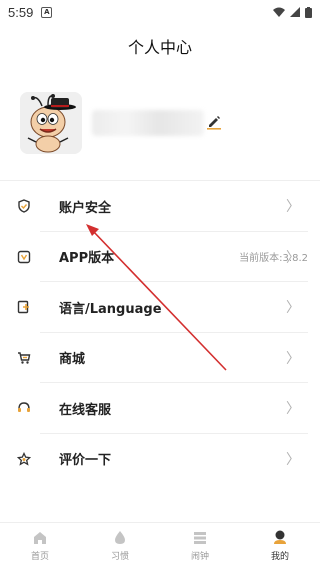 Image resolution: width=320 pixels, height=568 pixels. What do you see at coordinates (199, 556) in the screenshot?
I see `nav-label: 闹钟` at bounding box center [199, 556].